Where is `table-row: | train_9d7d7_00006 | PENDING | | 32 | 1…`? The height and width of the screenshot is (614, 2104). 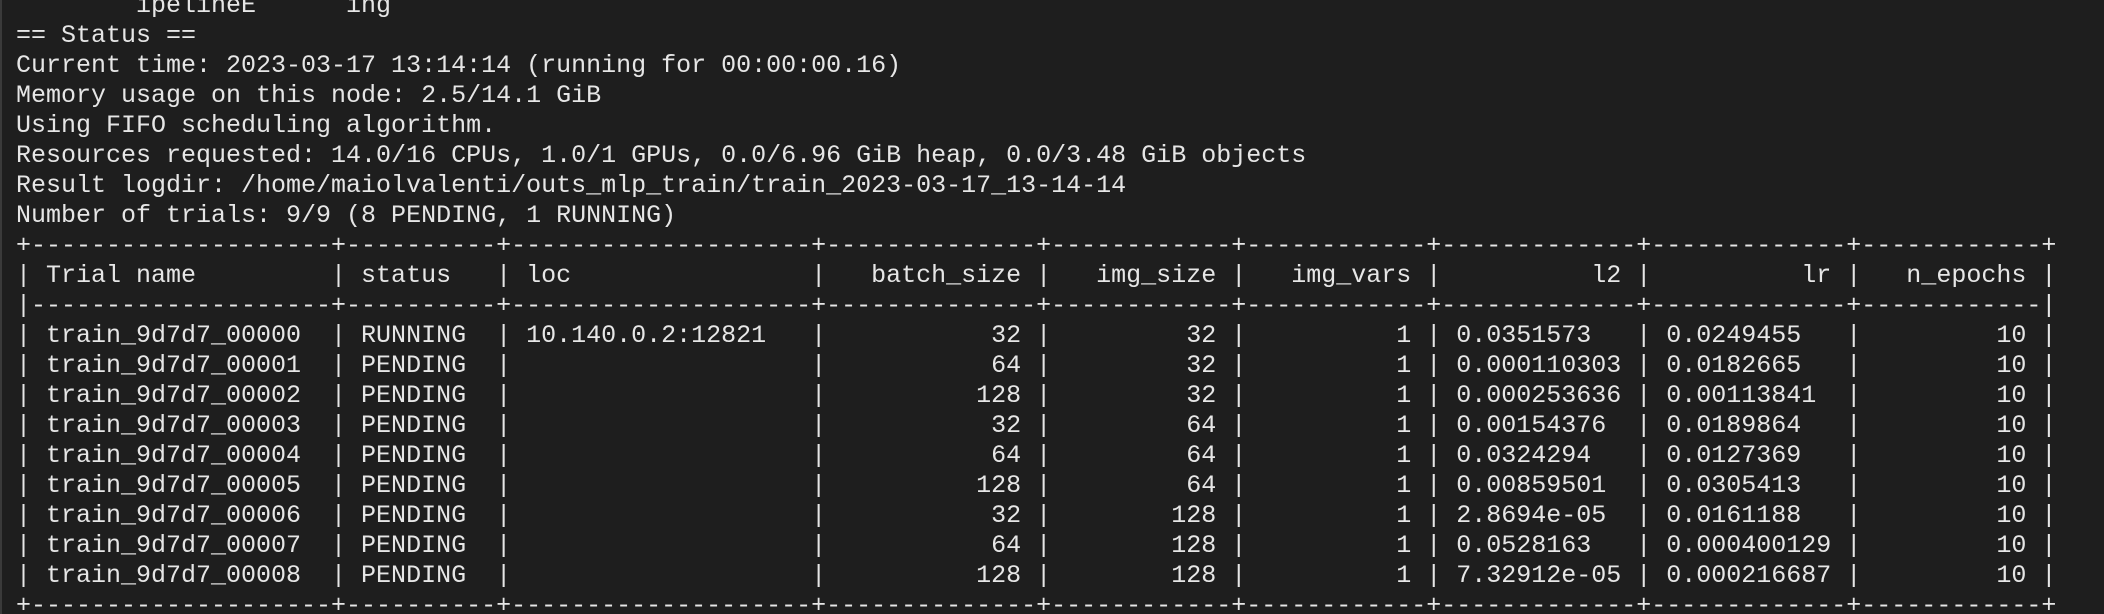
table-row: | train_9d7d7_00006 | PENDING | | 32 | 1… is located at coordinates (1036, 515).